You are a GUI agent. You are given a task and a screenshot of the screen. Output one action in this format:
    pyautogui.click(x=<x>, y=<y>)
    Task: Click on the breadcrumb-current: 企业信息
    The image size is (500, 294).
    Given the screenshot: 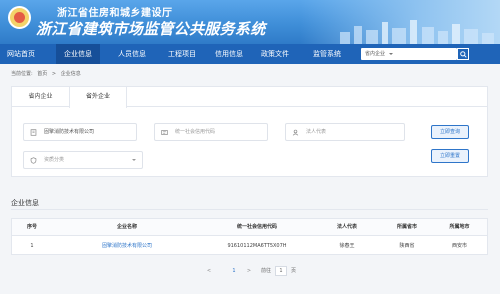 What is the action you would take?
    pyautogui.click(x=70, y=74)
    